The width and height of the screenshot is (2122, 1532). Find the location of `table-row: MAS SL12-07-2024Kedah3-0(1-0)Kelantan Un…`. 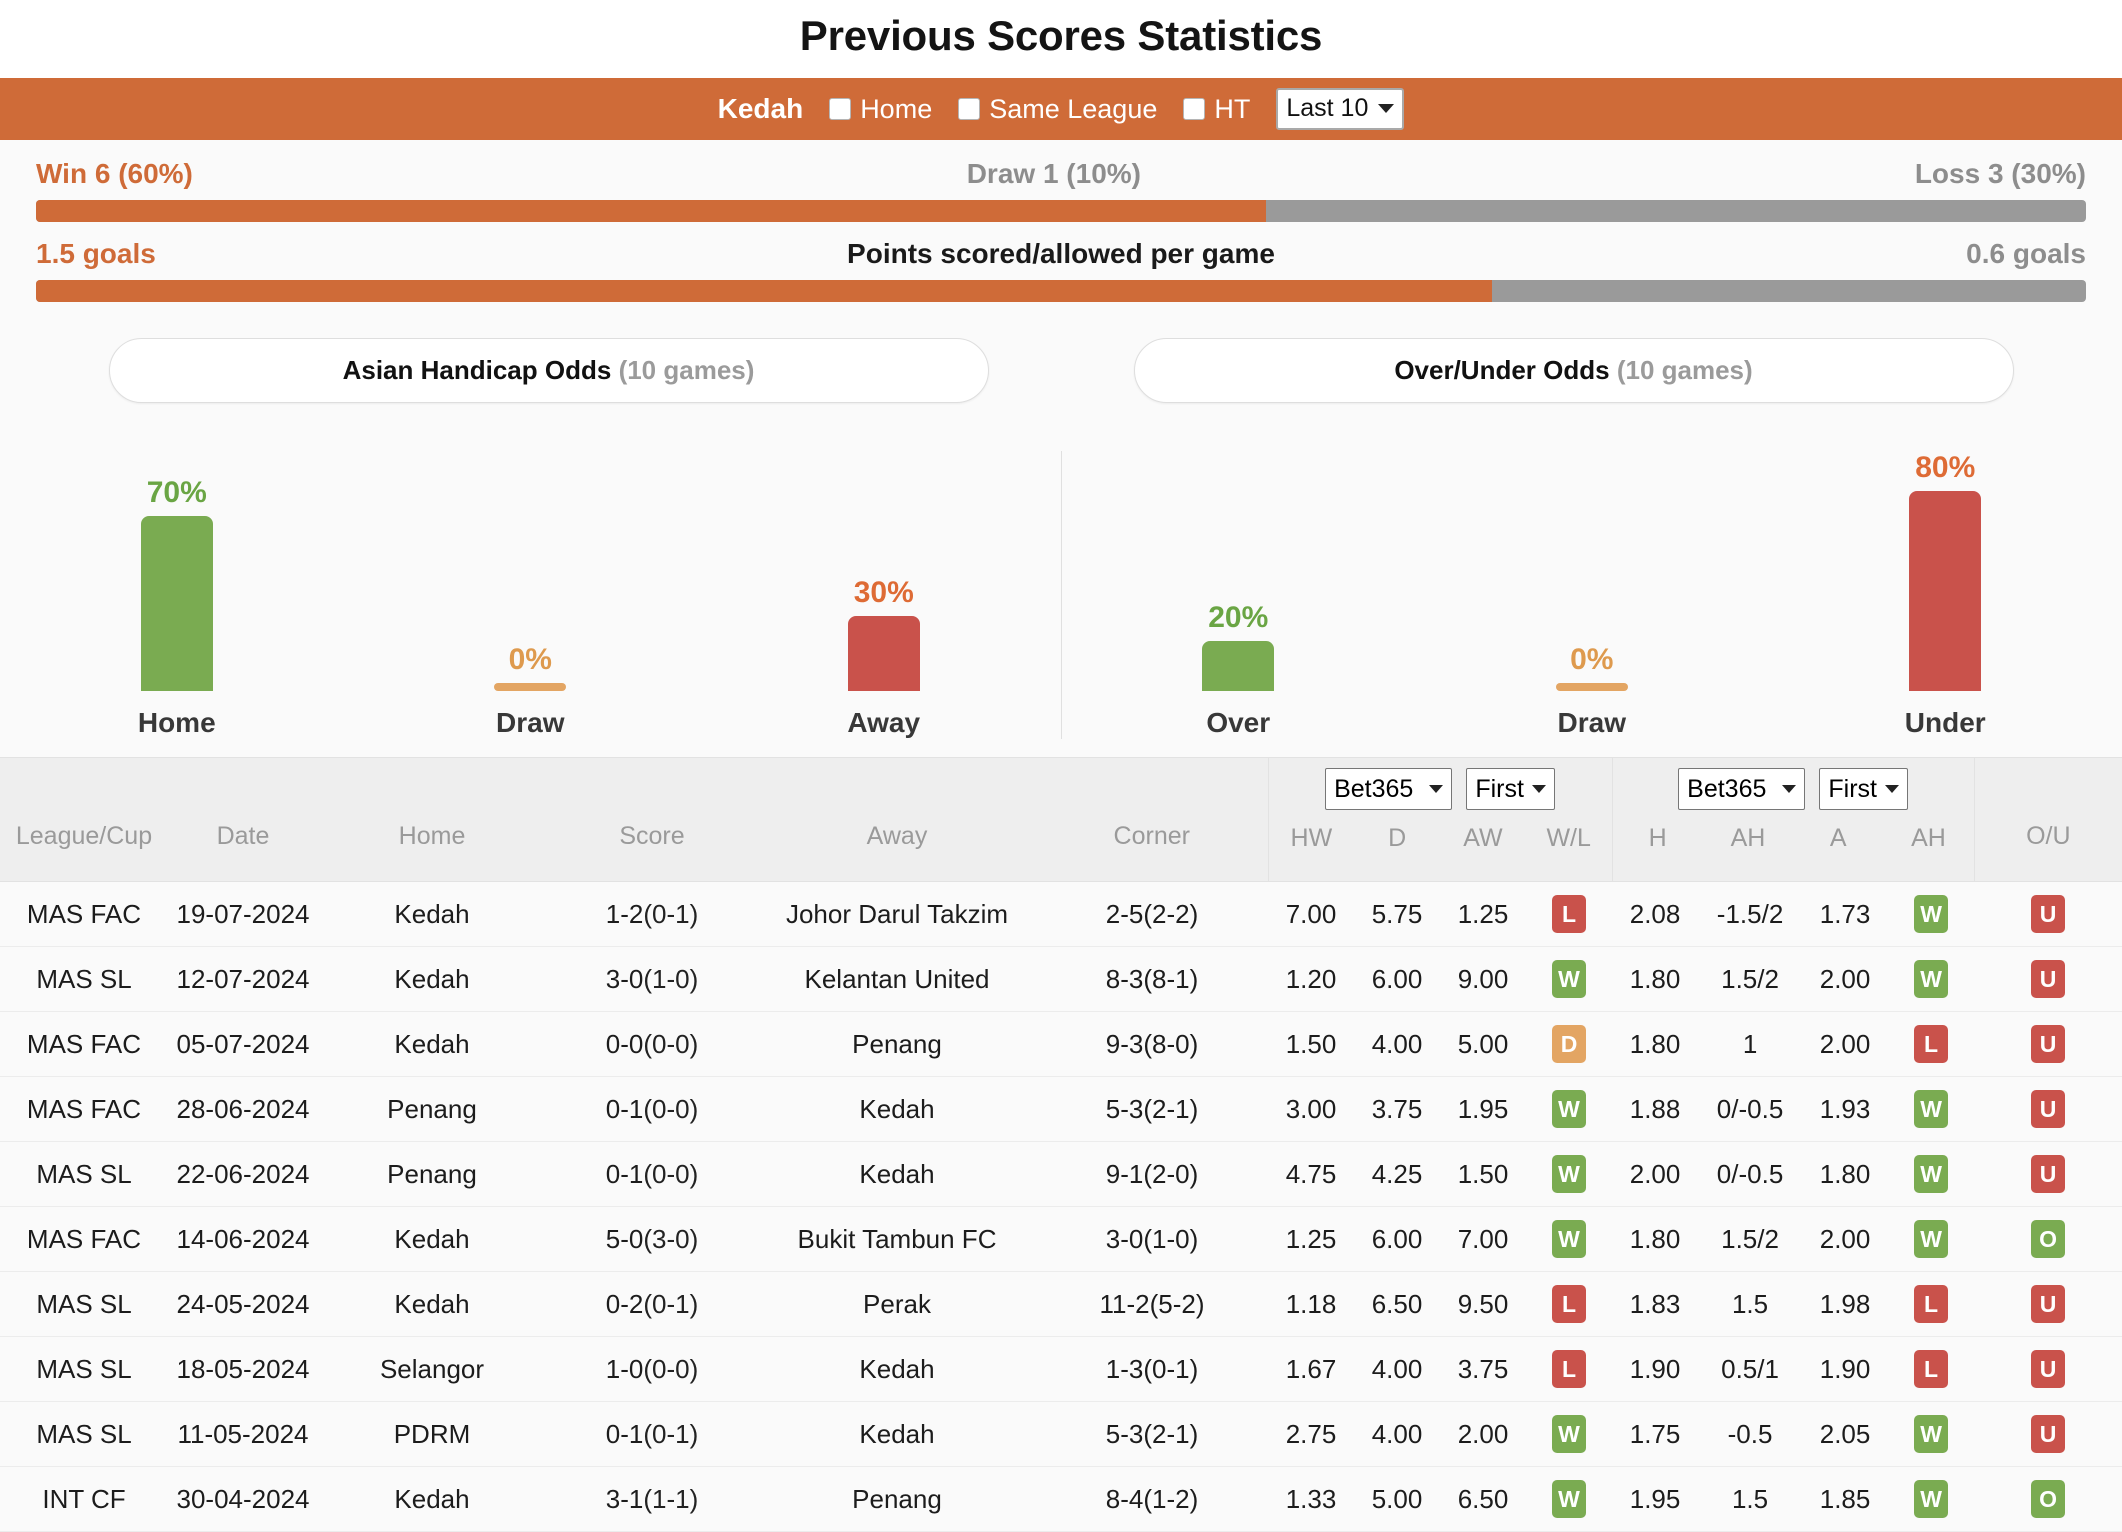

table-row: MAS SL12-07-2024Kedah3-0(1-0)Kelantan Un… is located at coordinates (1061, 979).